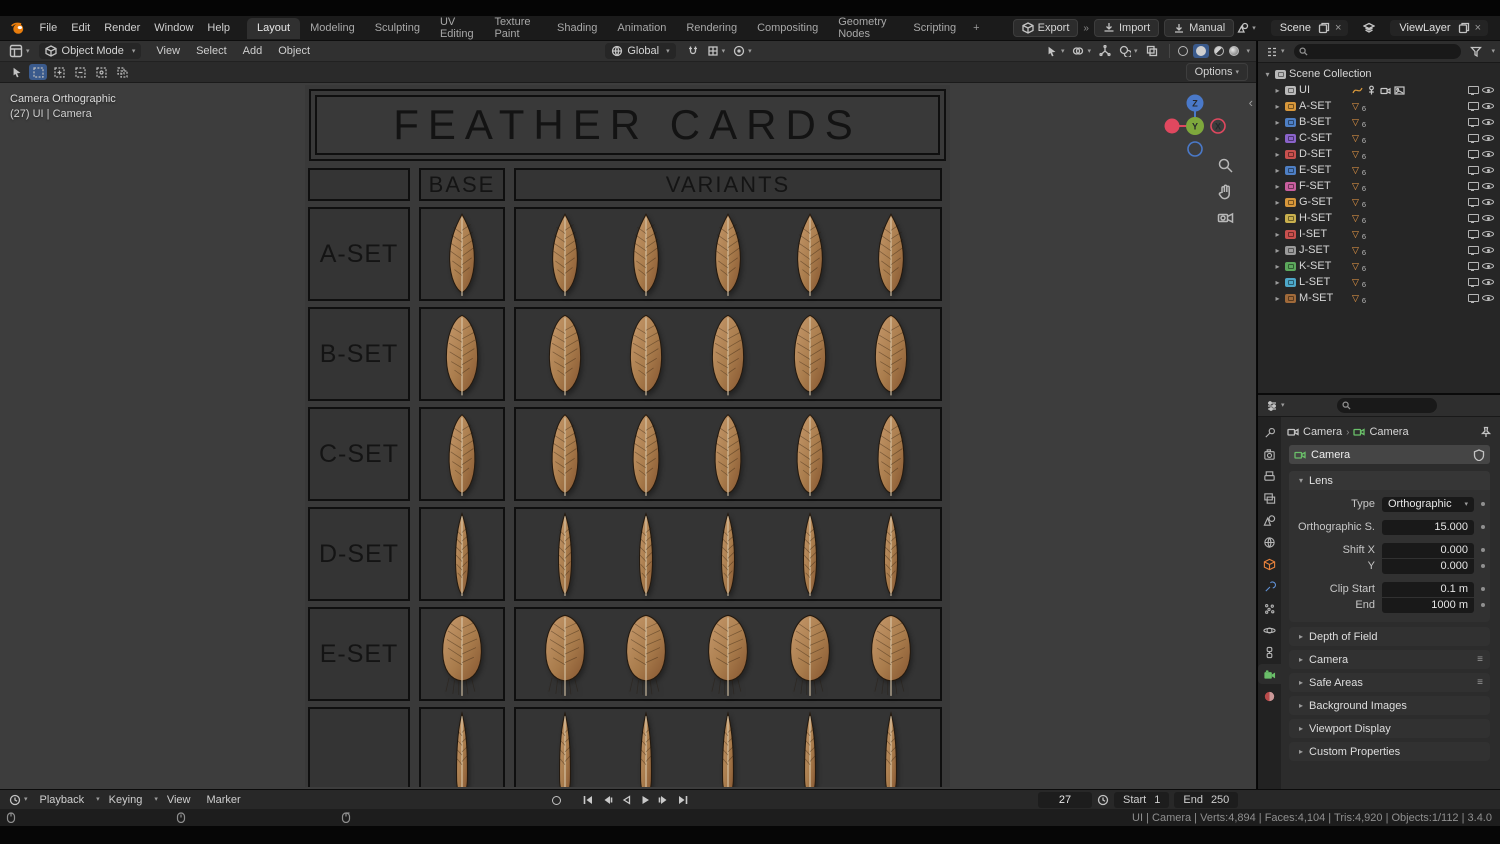 This screenshot has width=1500, height=844. I want to click on zoom-icon, so click(1225, 165).